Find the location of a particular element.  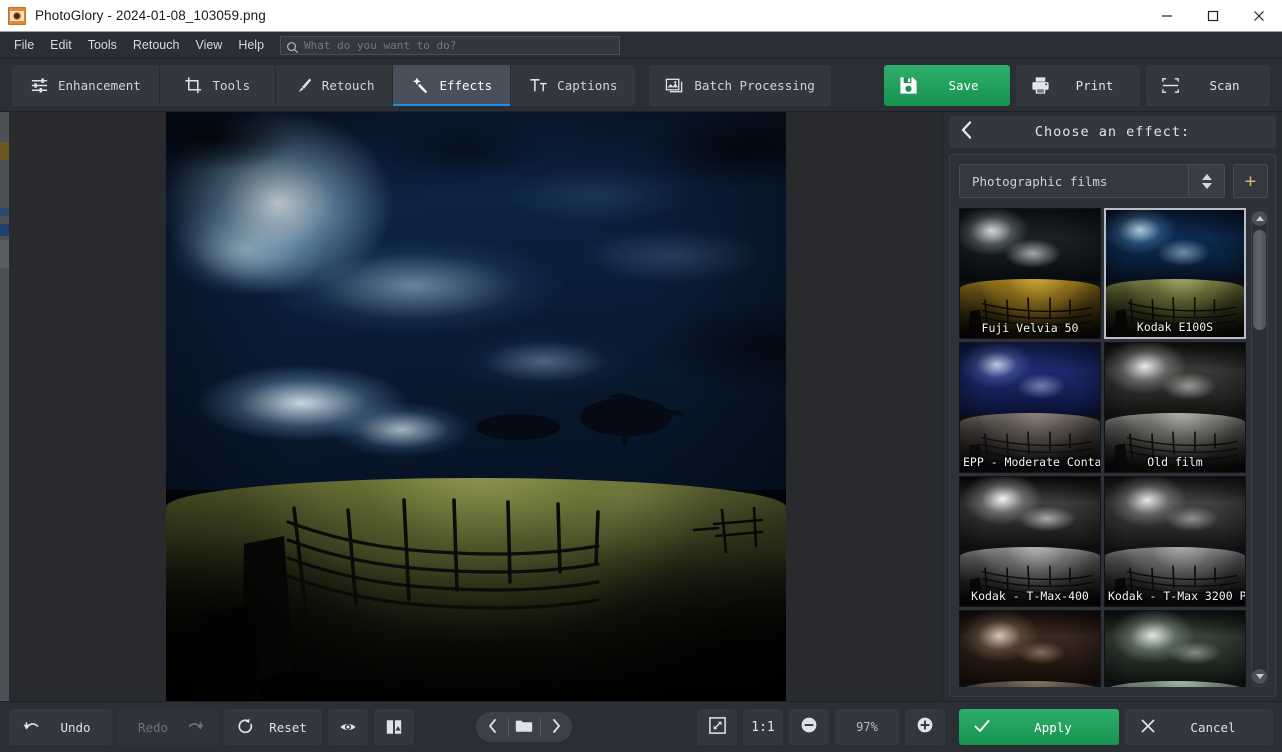

menu-help: Help is located at coordinates (251, 45).